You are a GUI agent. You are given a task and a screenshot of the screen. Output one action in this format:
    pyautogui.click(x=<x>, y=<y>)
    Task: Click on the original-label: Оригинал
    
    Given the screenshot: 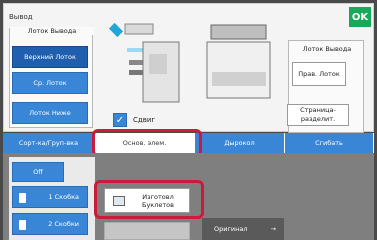 What is the action you would take?
    pyautogui.click(x=231, y=229)
    